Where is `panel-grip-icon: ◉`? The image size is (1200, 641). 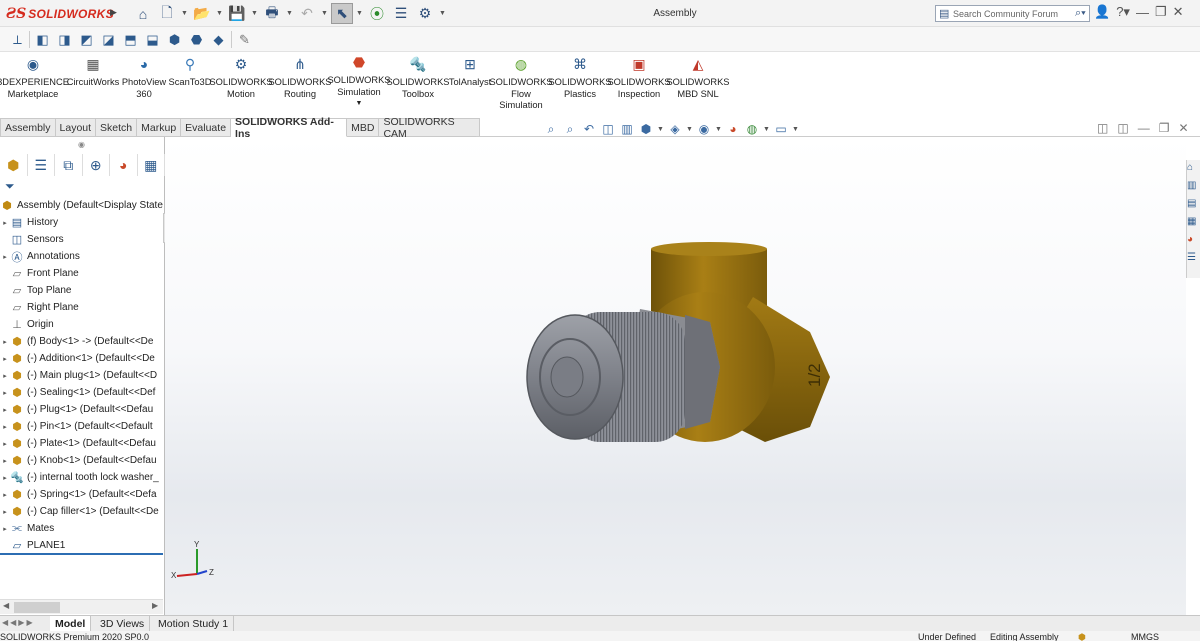
panel-grip-icon: ◉ is located at coordinates (81, 144).